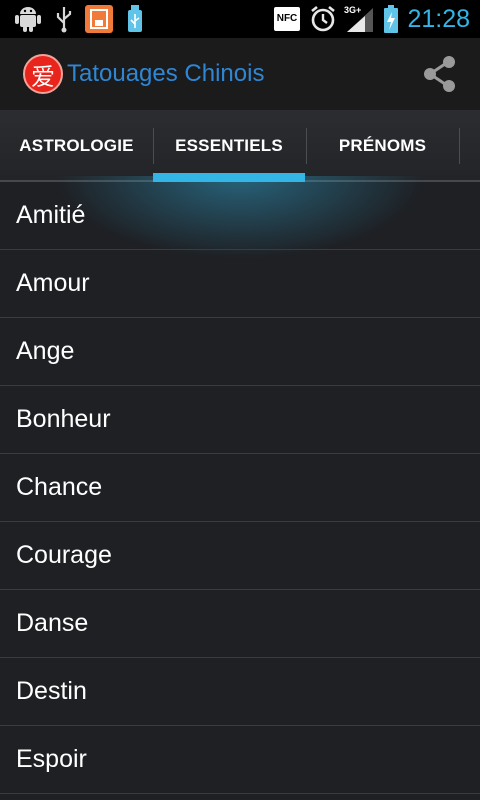  What do you see at coordinates (229, 146) in the screenshot?
I see `tab-essentiels: ESSENTIELS` at bounding box center [229, 146].